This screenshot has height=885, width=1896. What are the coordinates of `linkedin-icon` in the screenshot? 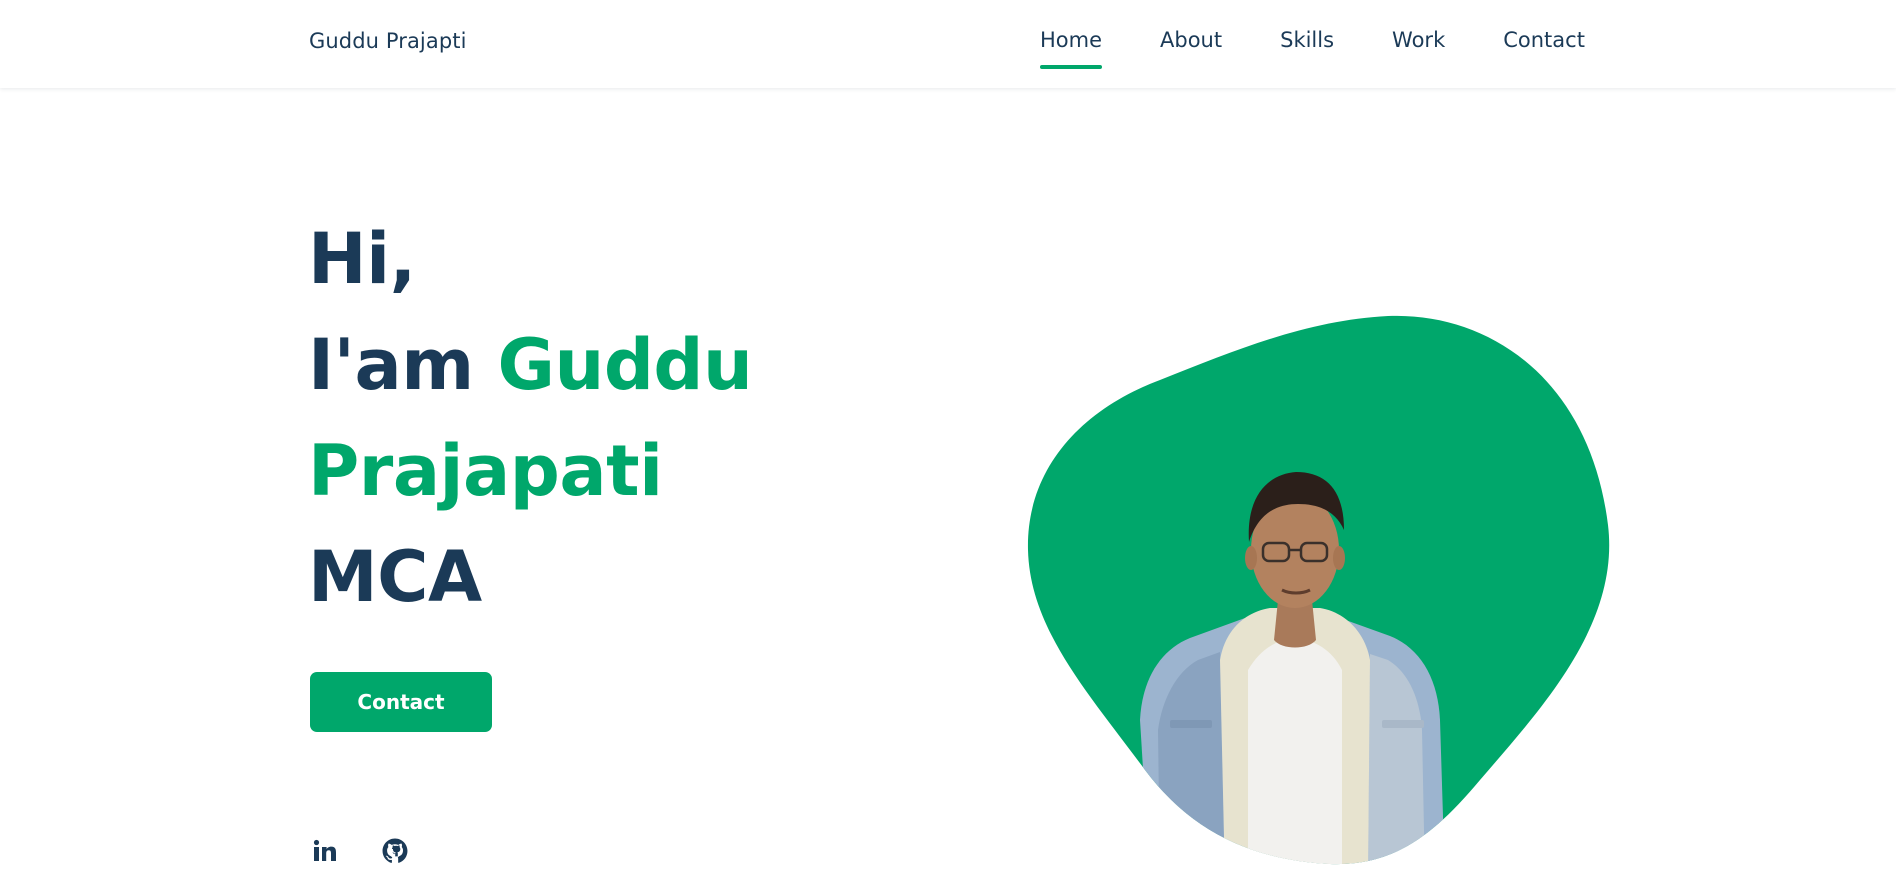 It's located at (324, 850).